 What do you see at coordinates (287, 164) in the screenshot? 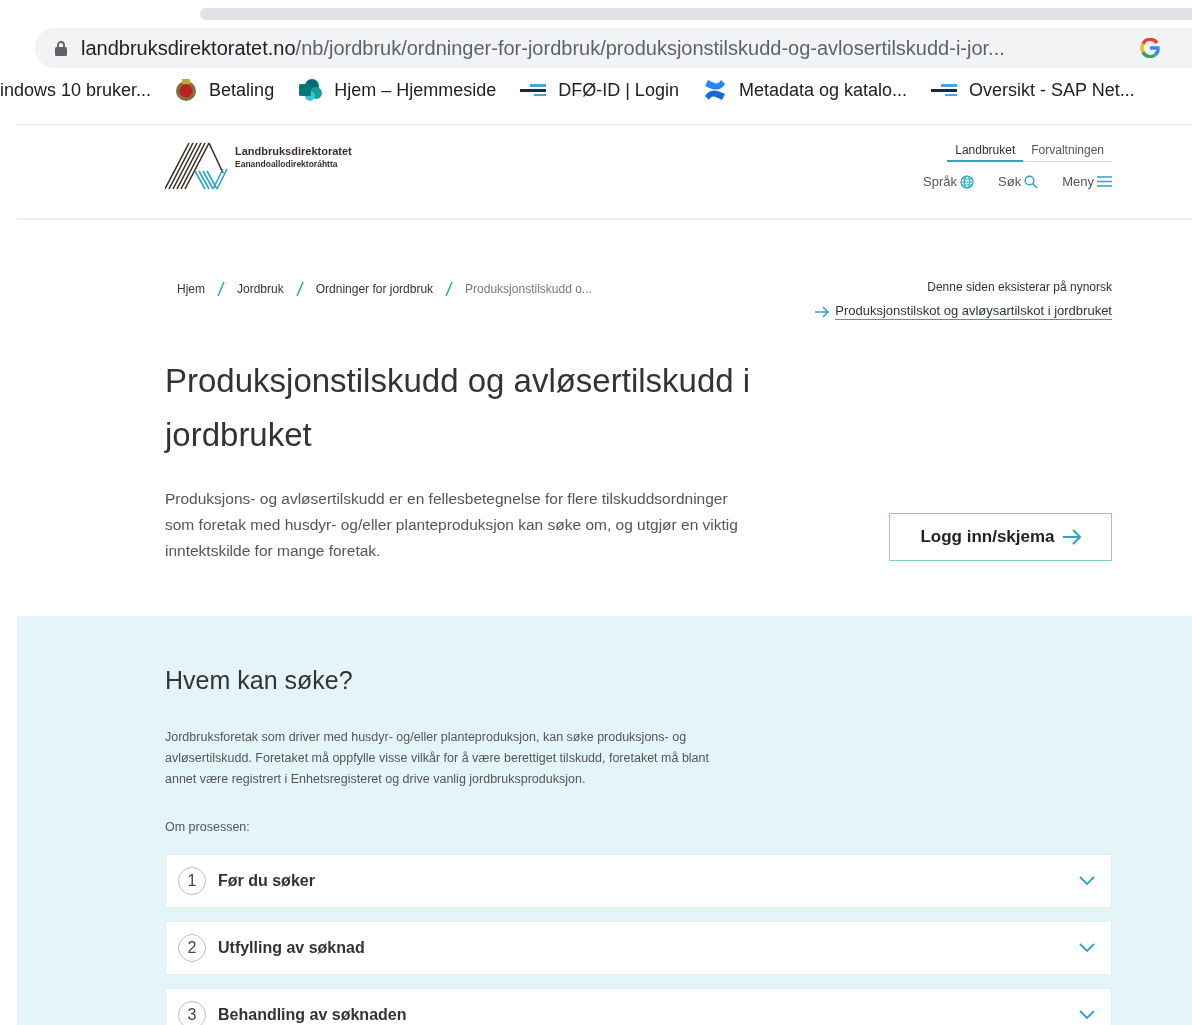
I see `logo-subtitle: Eanandoallodirektoráhtta` at bounding box center [287, 164].